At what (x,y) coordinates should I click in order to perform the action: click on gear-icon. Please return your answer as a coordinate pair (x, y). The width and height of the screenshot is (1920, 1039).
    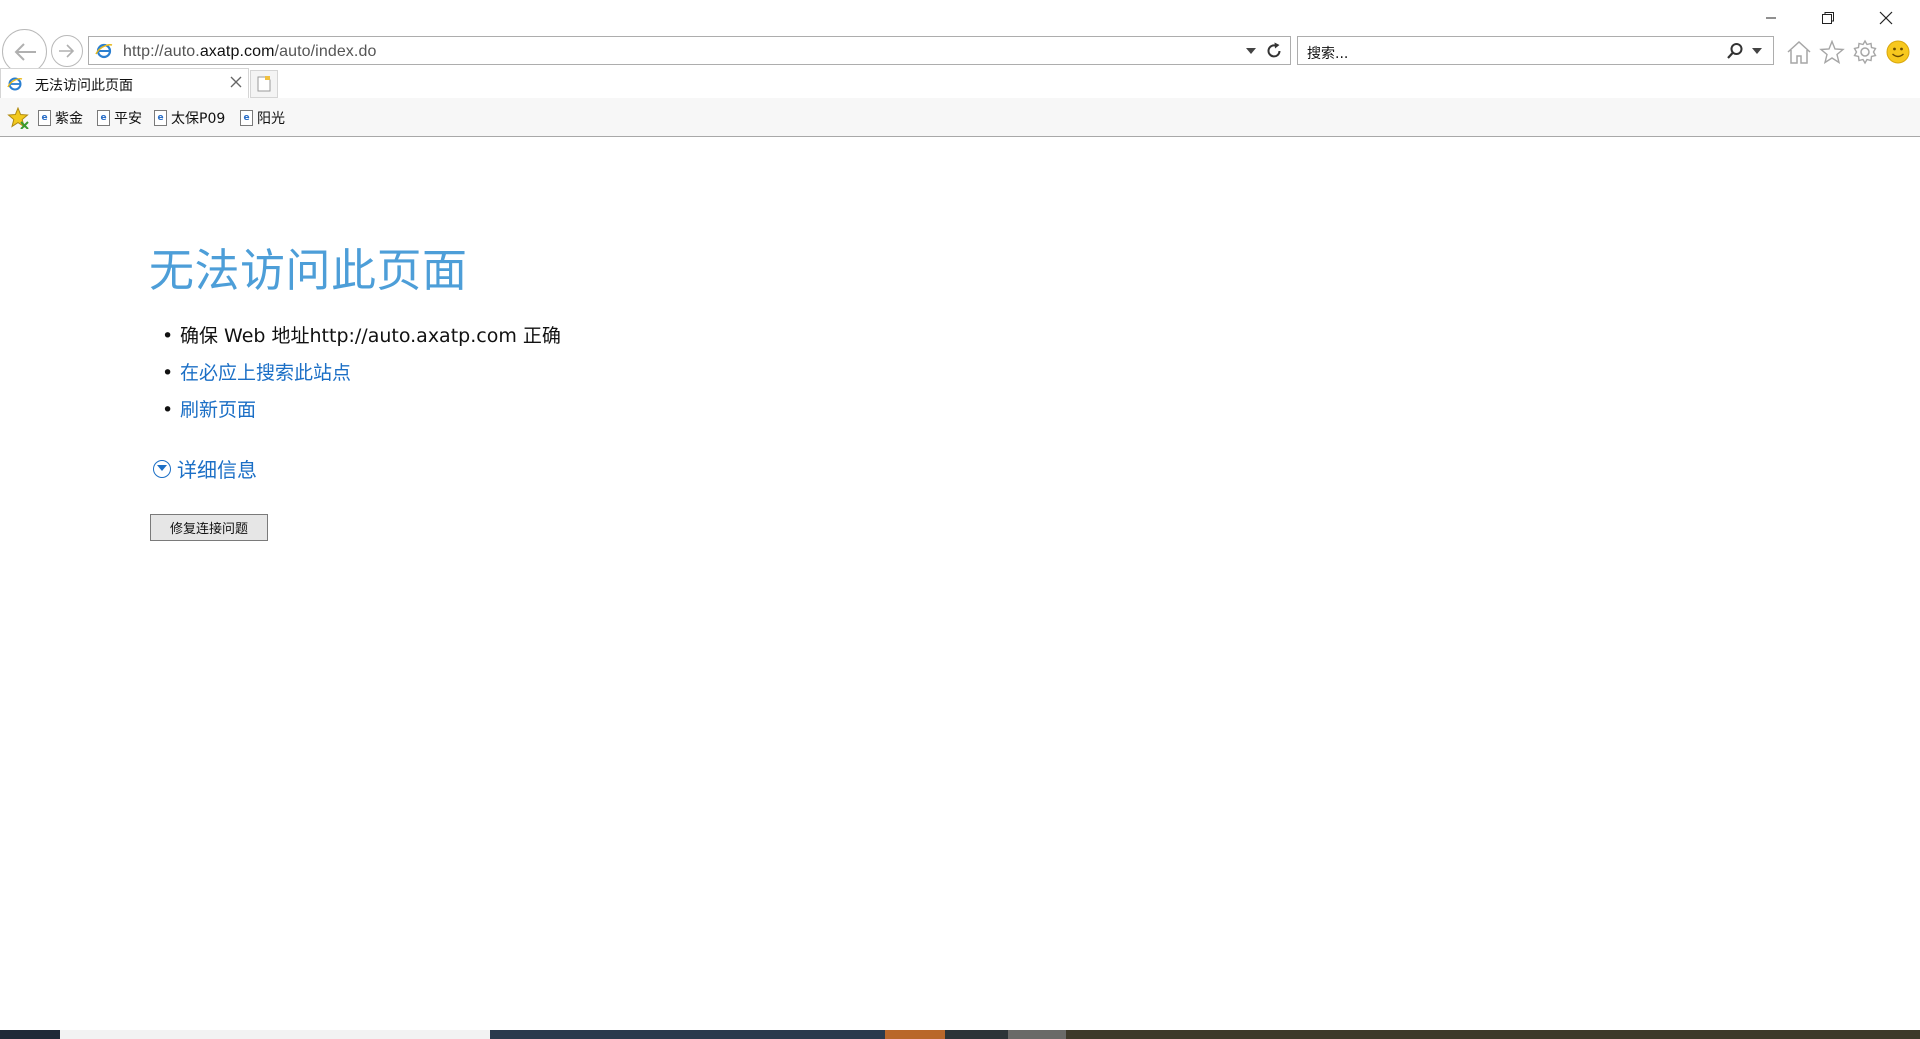
    Looking at the image, I should click on (1865, 52).